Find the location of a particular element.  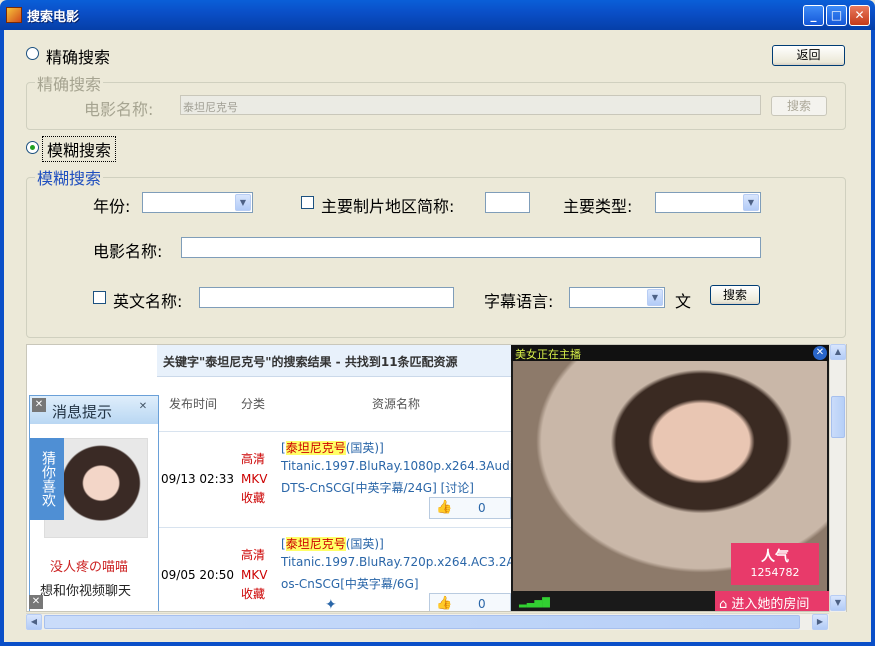

results-heading-bar: 关键字"泰坦尼克号"的搜索结果 - 共找到11条匹配资源 is located at coordinates (337, 361).